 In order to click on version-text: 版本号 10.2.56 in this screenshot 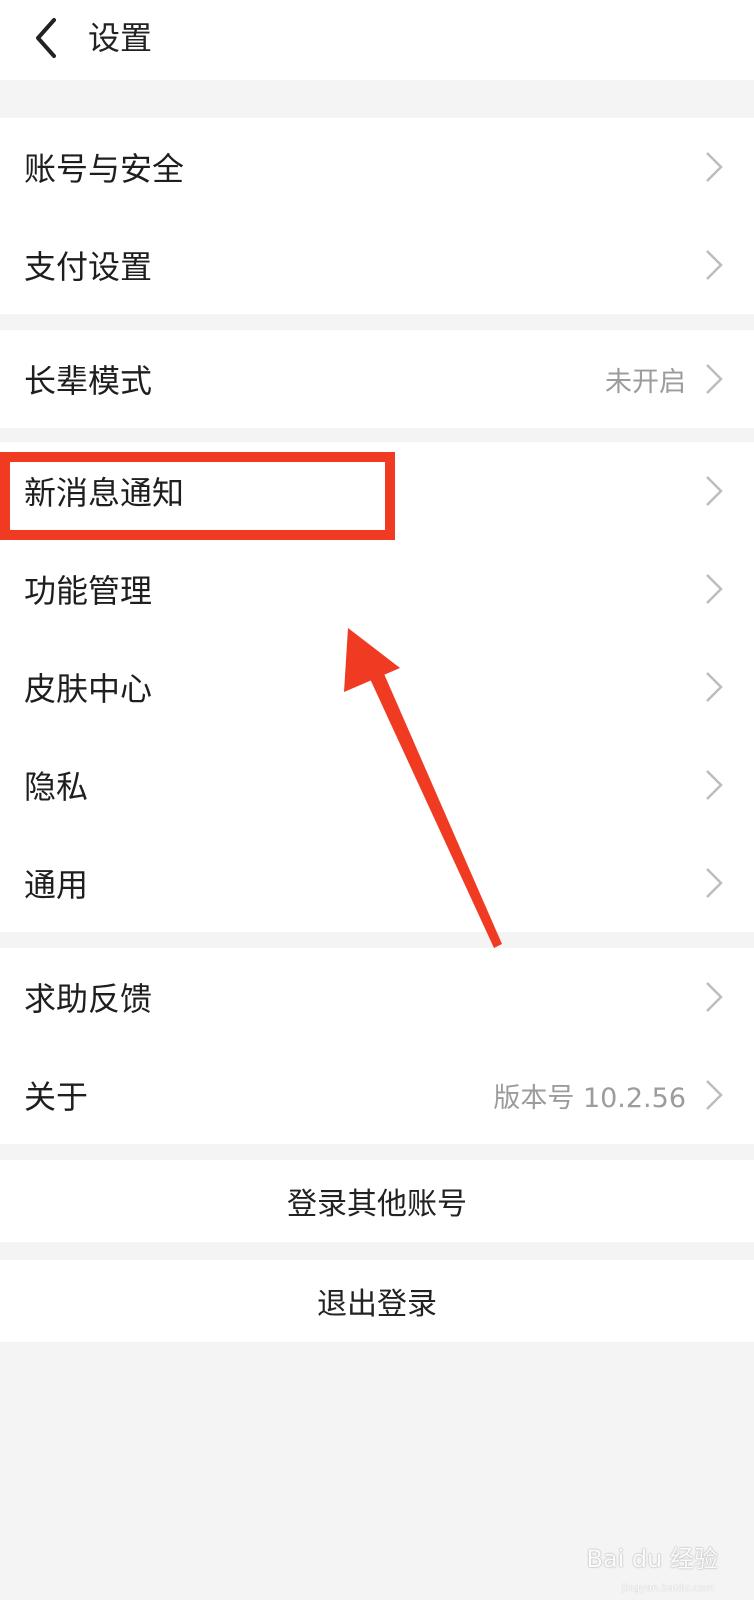, I will do `click(589, 1098)`.